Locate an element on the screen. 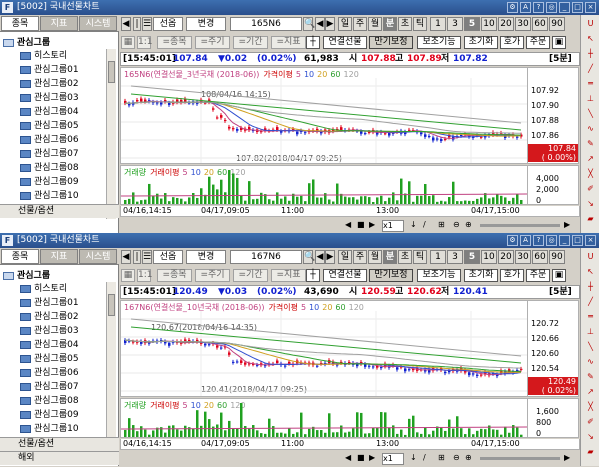 The width and height of the screenshot is (599, 467). bottom-group: 선물/옵션 is located at coordinates (59, 211).